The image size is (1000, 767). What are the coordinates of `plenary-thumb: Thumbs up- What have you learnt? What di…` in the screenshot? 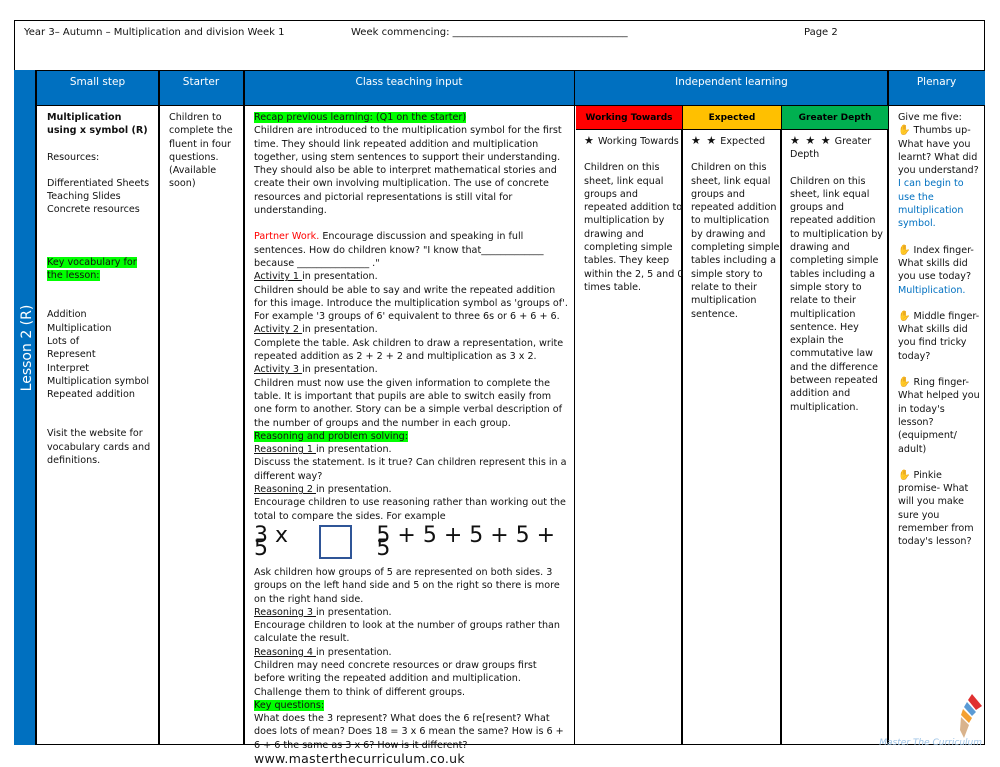 It's located at (938, 151).